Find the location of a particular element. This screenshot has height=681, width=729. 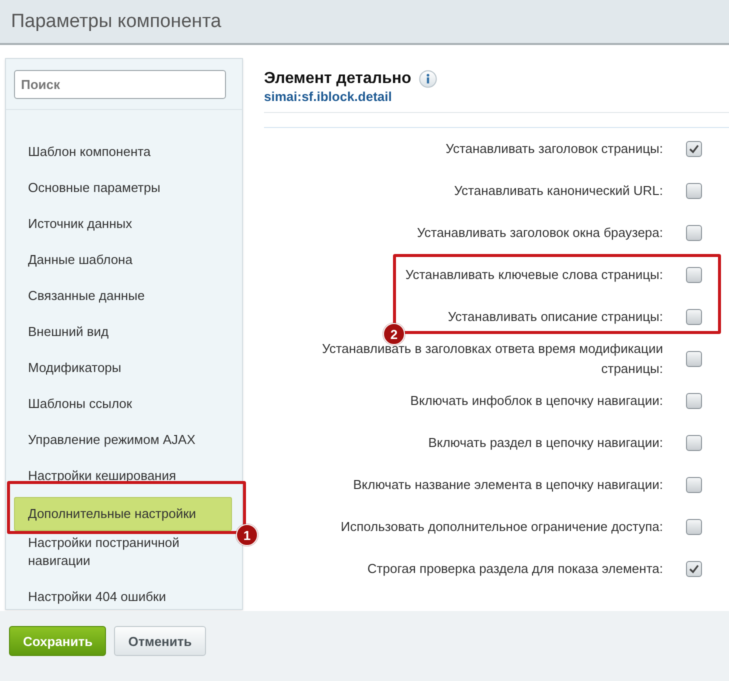

sidebar-item: Настройки кеширования is located at coordinates (102, 476).